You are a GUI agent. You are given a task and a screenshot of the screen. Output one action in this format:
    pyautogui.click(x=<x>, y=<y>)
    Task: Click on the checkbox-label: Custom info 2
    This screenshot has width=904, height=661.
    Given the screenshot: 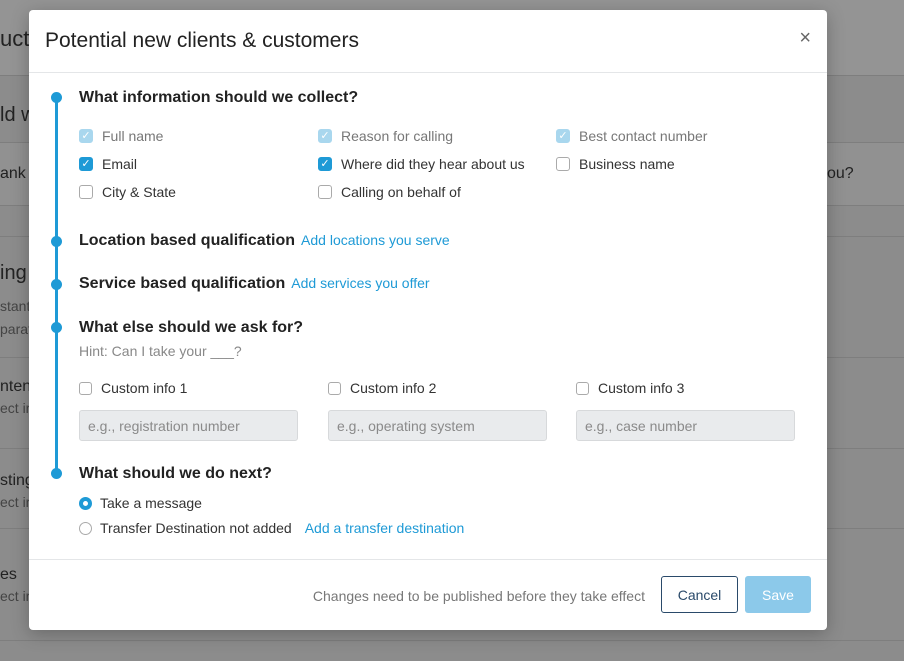 What is the action you would take?
    pyautogui.click(x=393, y=388)
    